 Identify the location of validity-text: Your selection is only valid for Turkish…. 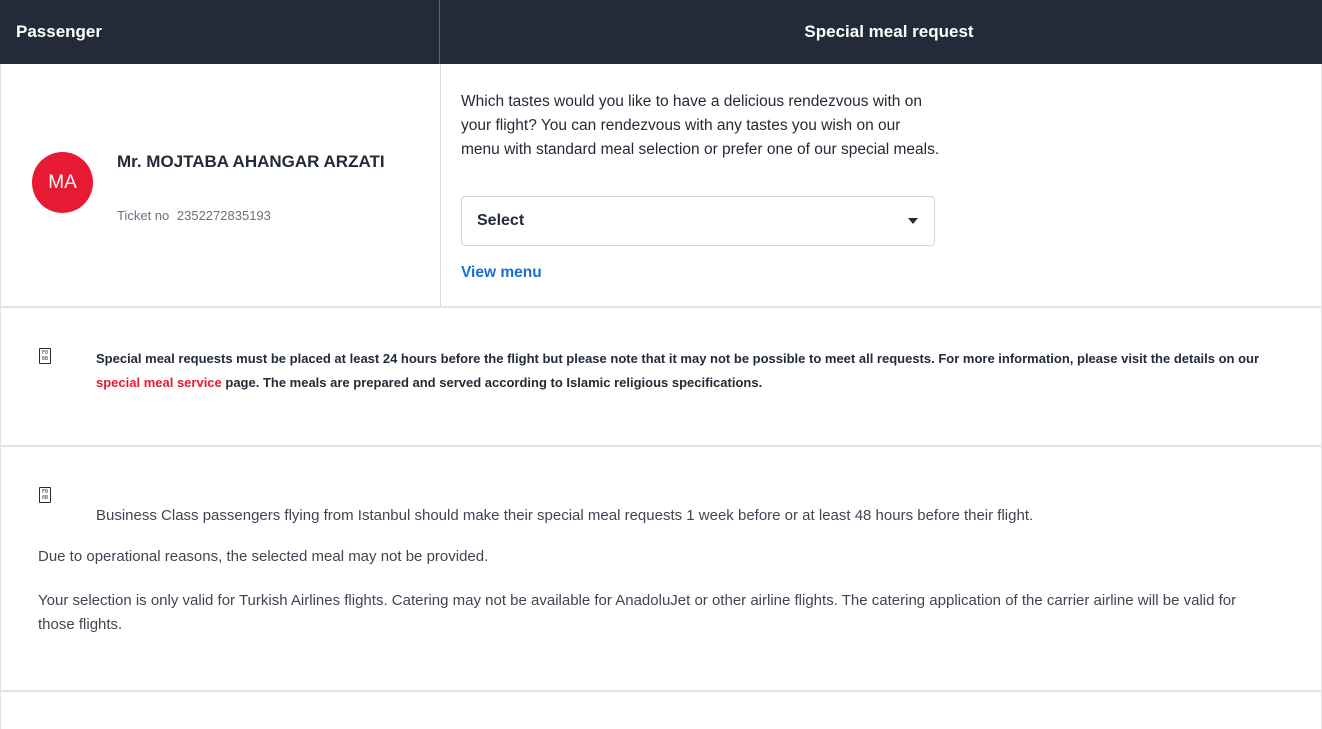
(637, 612).